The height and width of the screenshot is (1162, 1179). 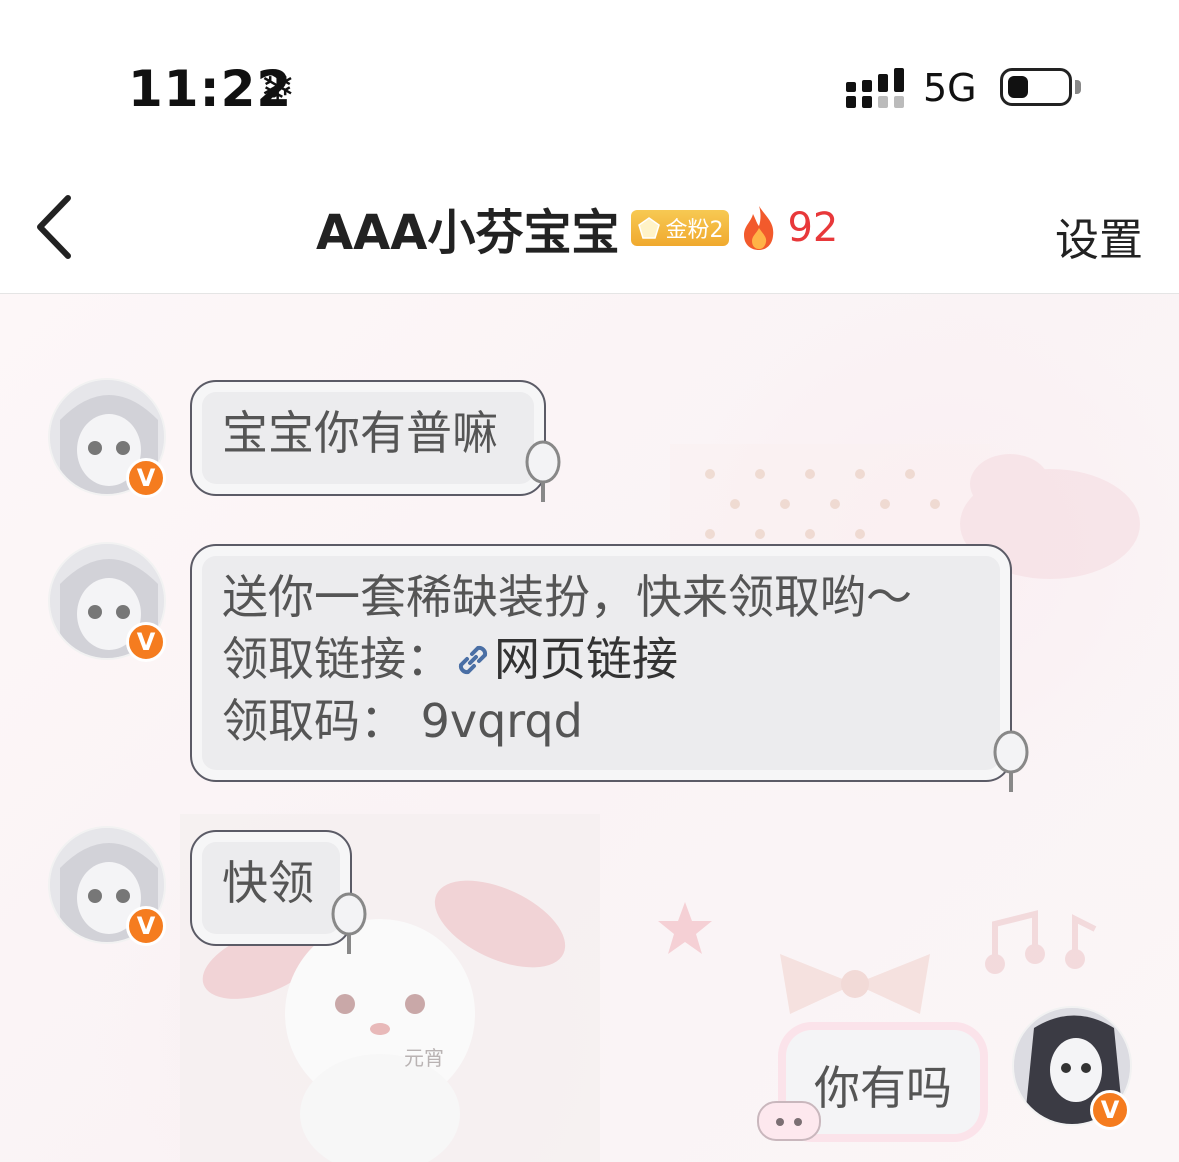 I want to click on signal-icon, so click(x=875, y=88).